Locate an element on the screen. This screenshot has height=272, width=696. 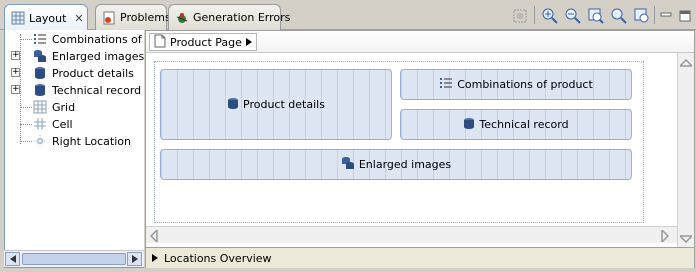
scroll-down-icon is located at coordinates (686, 239).